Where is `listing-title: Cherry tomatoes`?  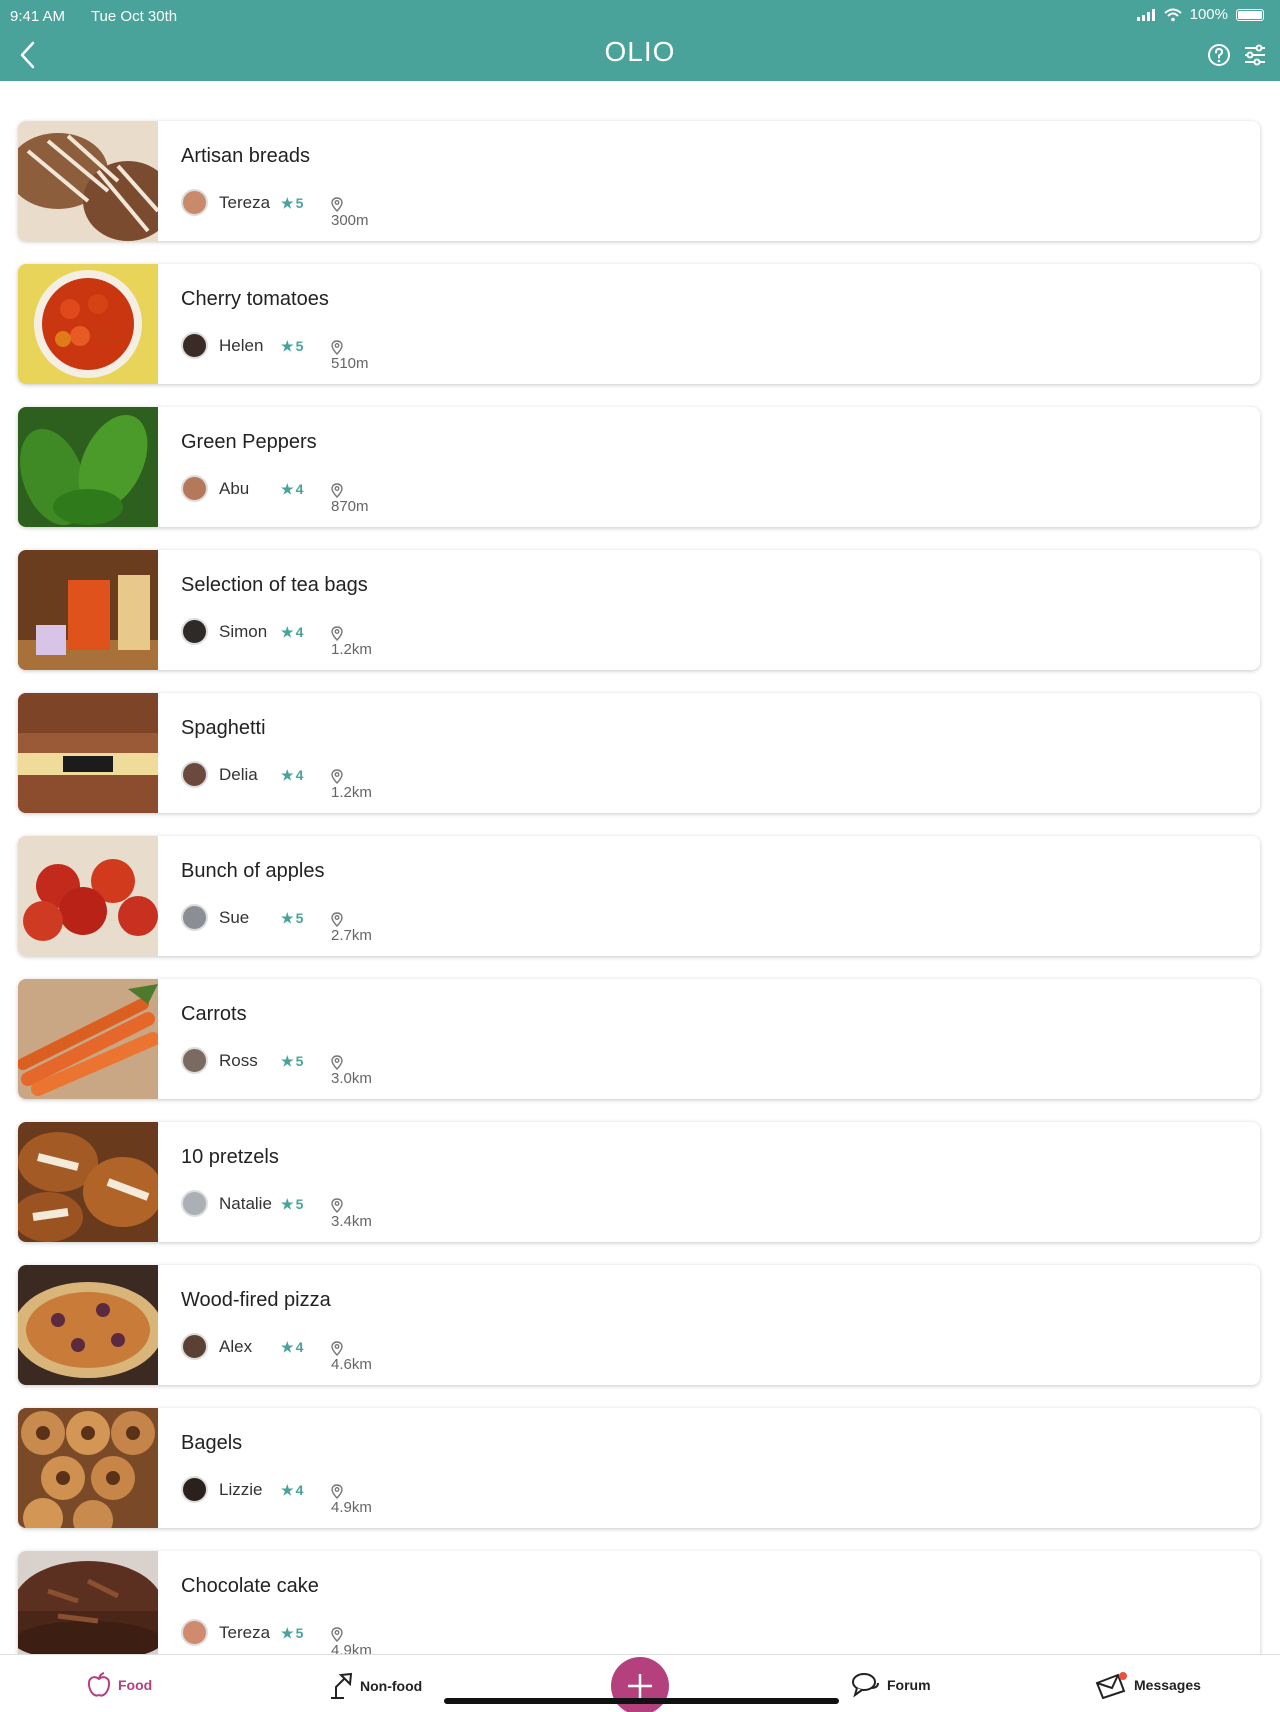 listing-title: Cherry tomatoes is located at coordinates (255, 299).